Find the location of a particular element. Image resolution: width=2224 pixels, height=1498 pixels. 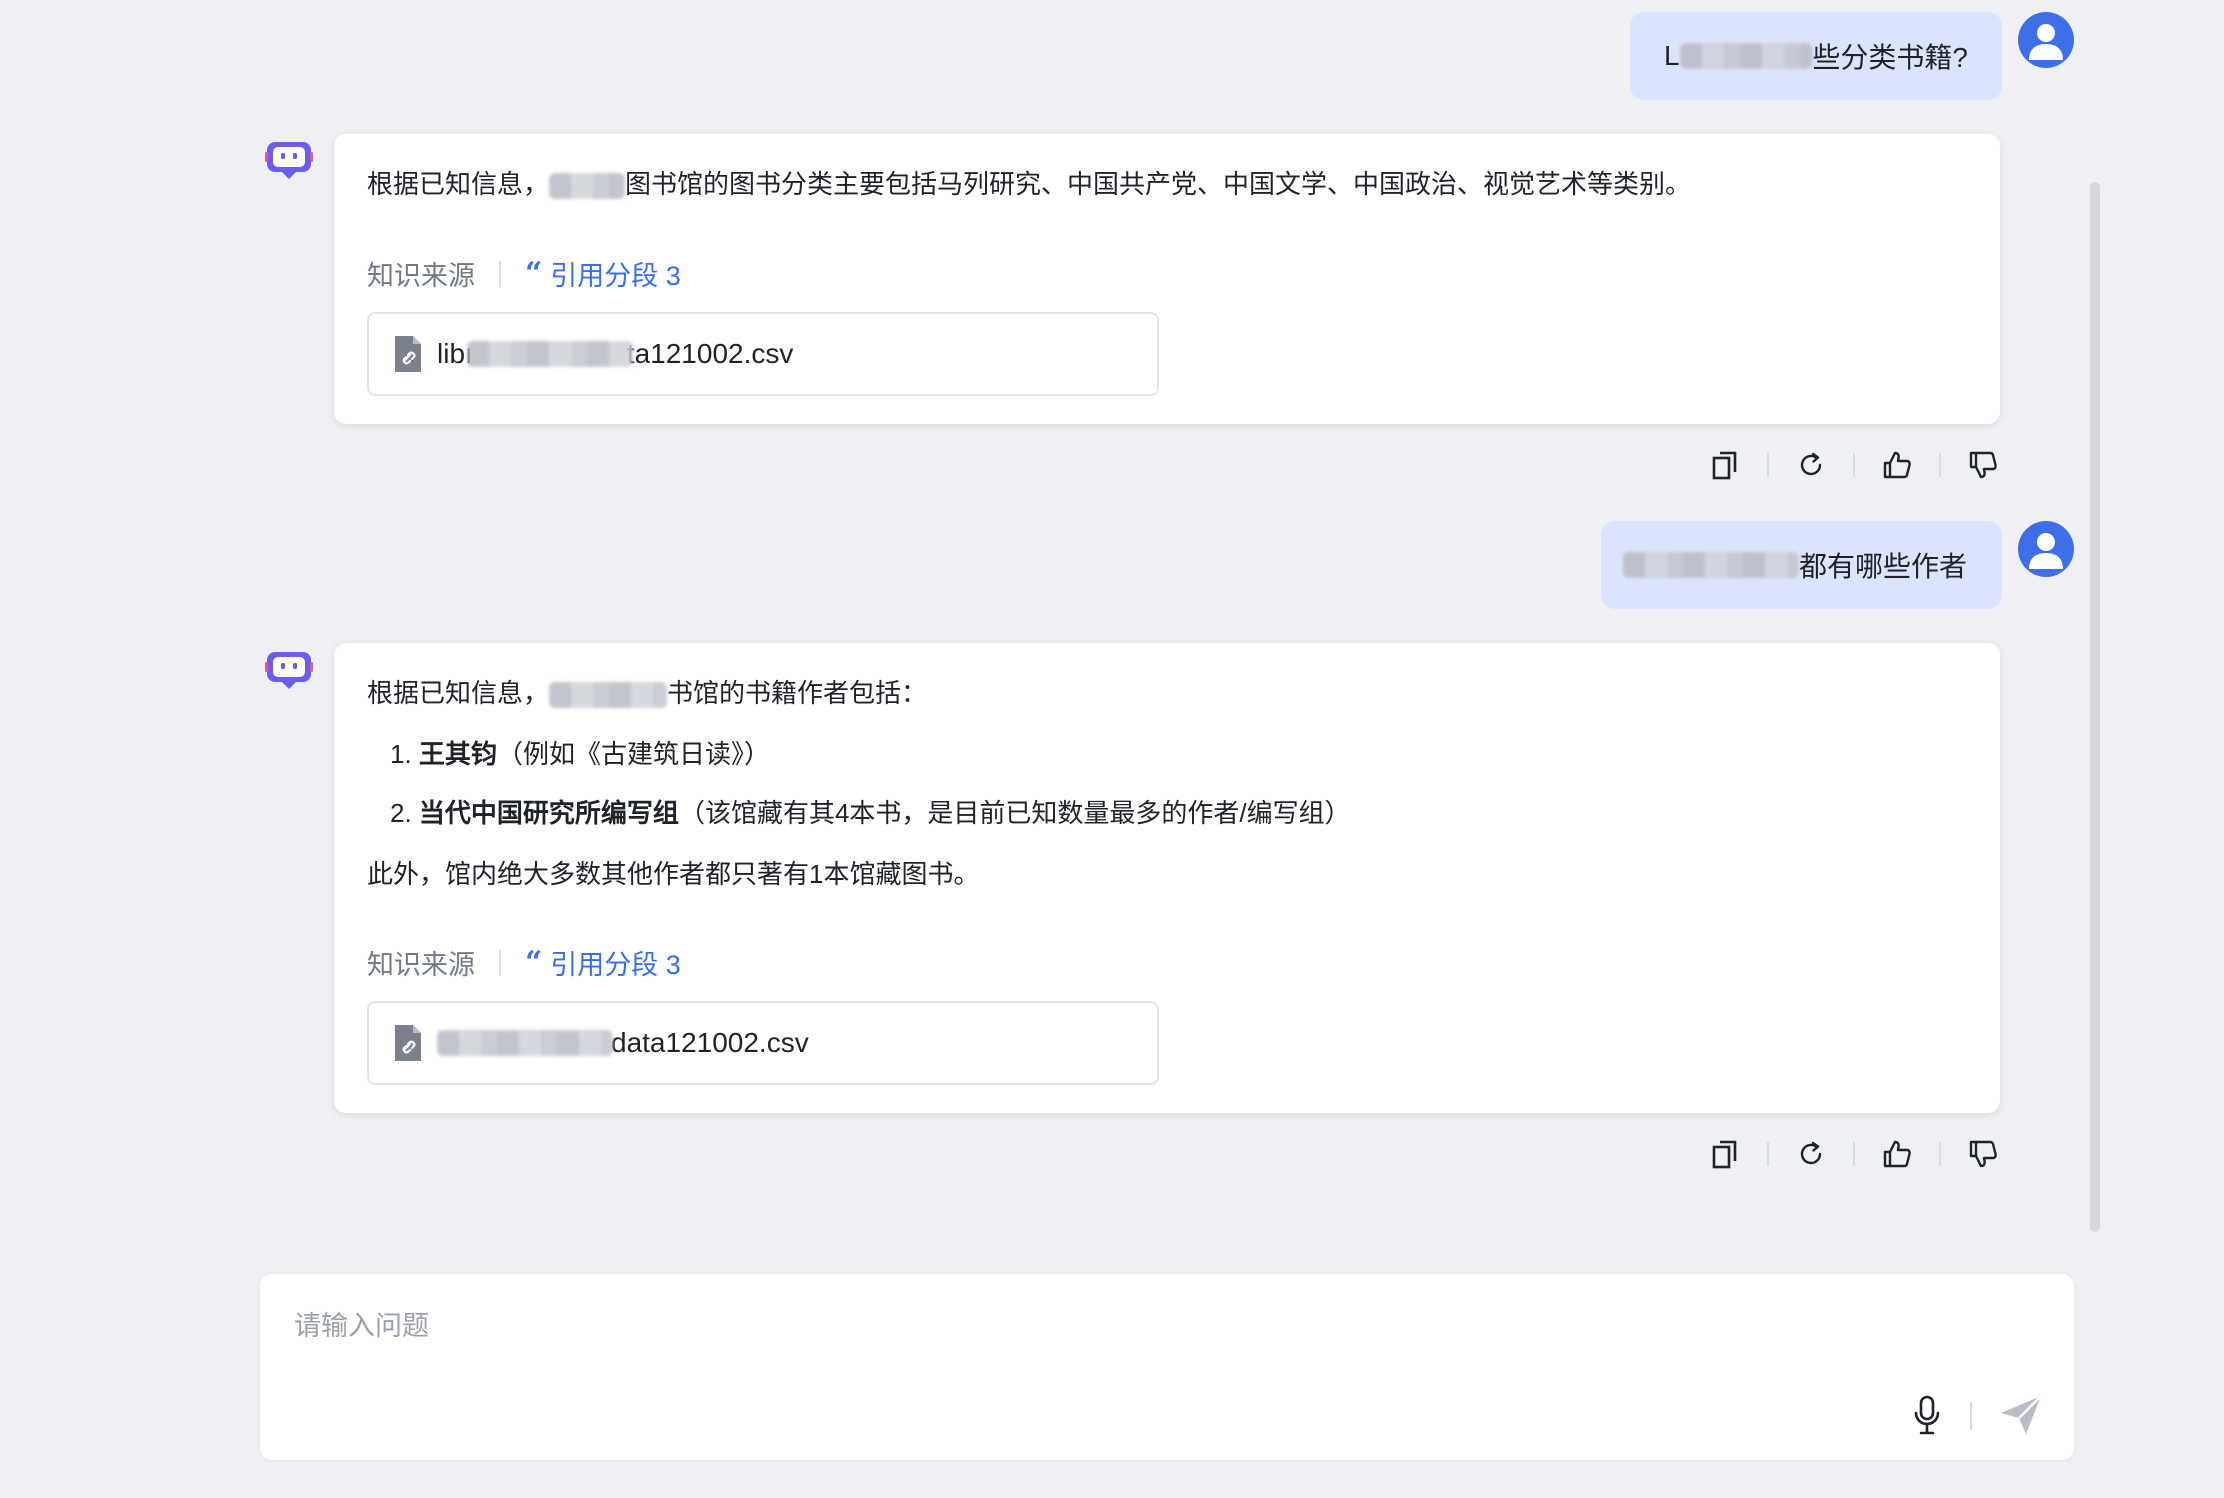

source-file-item: libı ta121002.csv is located at coordinates (763, 354).